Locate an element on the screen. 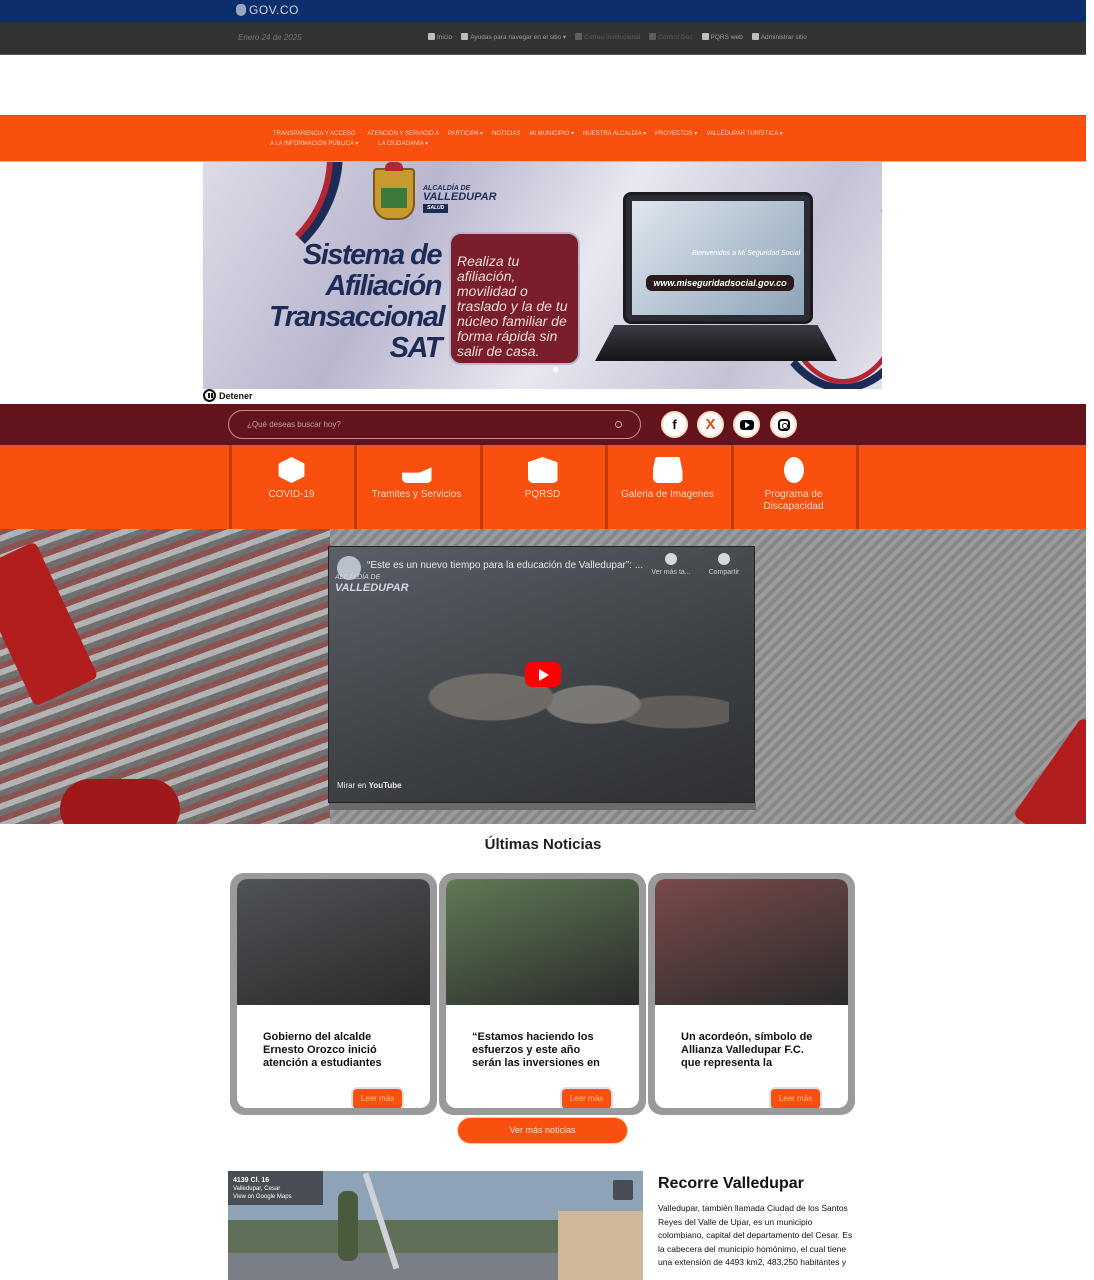 Image resolution: width=1094 pixels, height=1280 pixels. mail-icon is located at coordinates (579, 36).